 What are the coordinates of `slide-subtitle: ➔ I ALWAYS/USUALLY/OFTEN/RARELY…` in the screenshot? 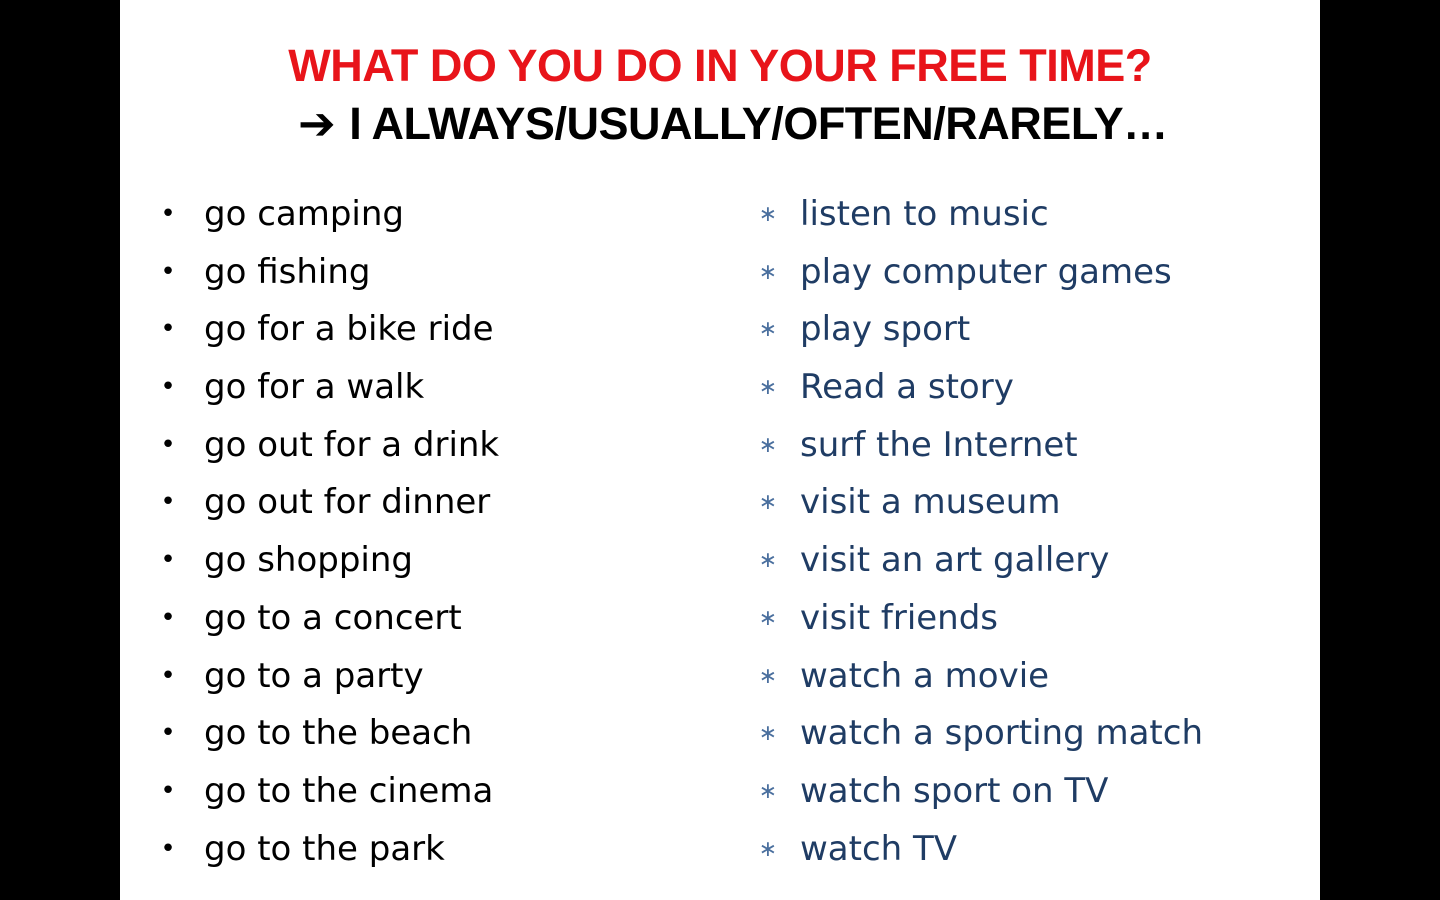 It's located at (733, 124).